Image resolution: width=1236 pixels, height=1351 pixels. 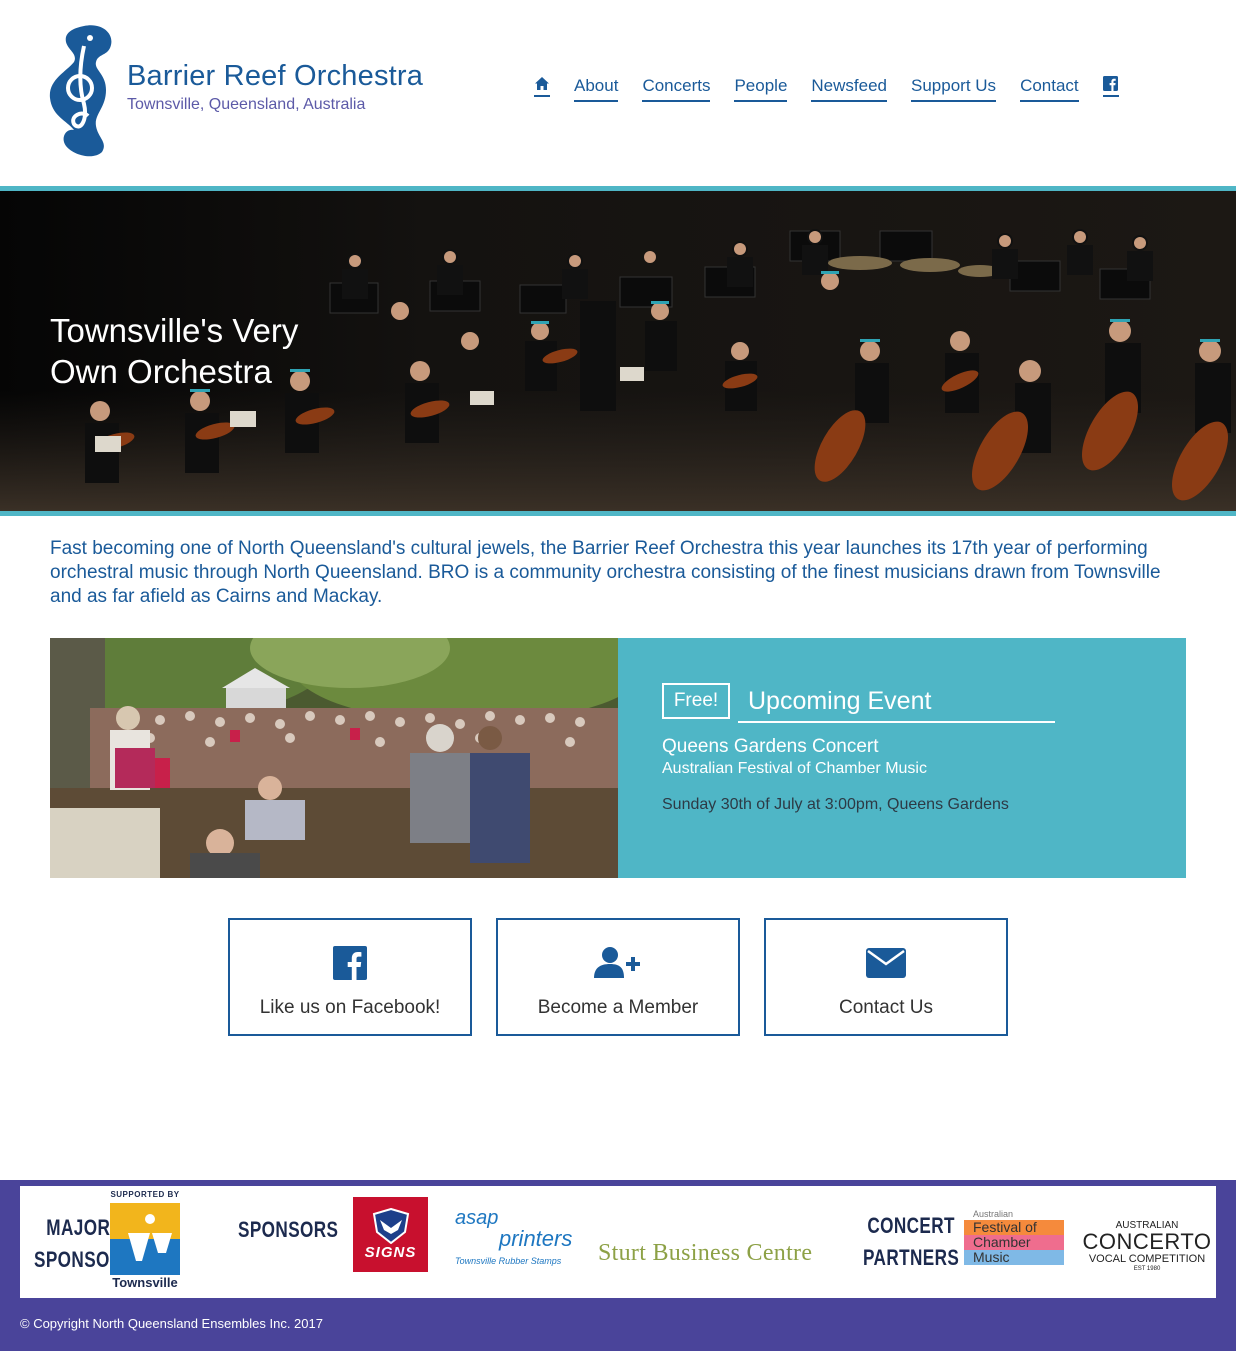 I want to click on nav-home, so click(x=542, y=86).